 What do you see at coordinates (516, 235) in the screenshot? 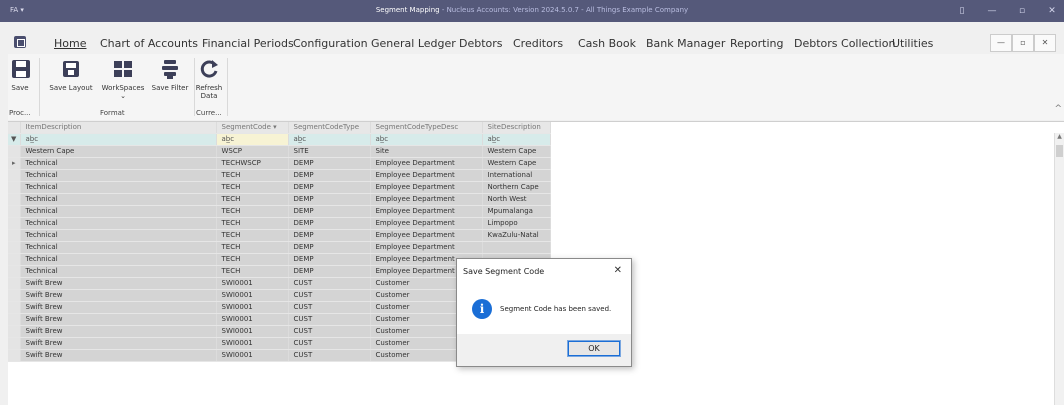
I see `cell-sitedescription: KwaZulu-Natal` at bounding box center [516, 235].